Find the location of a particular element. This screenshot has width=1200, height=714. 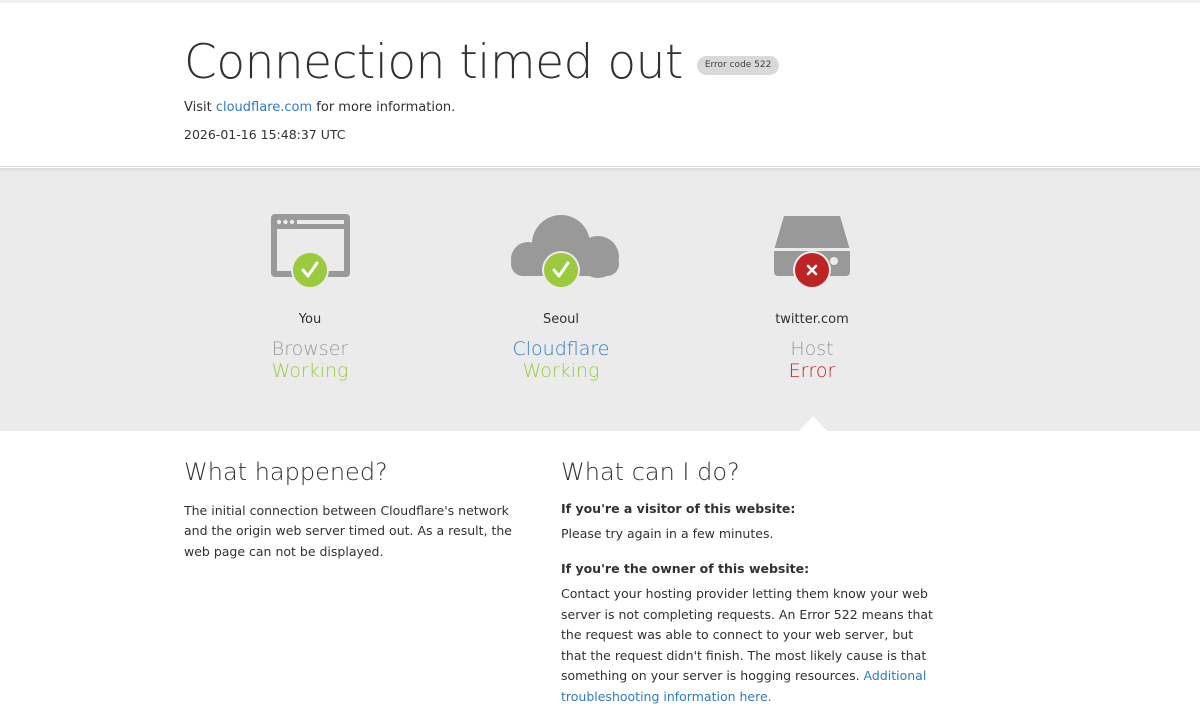

node-host: twitter.com Host Error is located at coordinates (812, 297).